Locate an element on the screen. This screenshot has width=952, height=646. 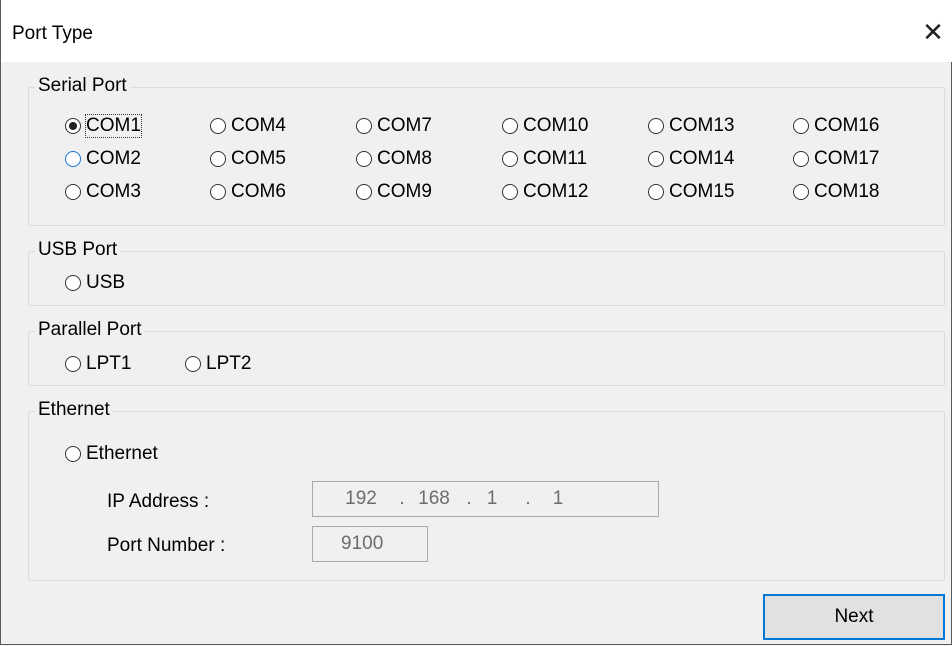
radio-label: COM11 is located at coordinates (555, 158).